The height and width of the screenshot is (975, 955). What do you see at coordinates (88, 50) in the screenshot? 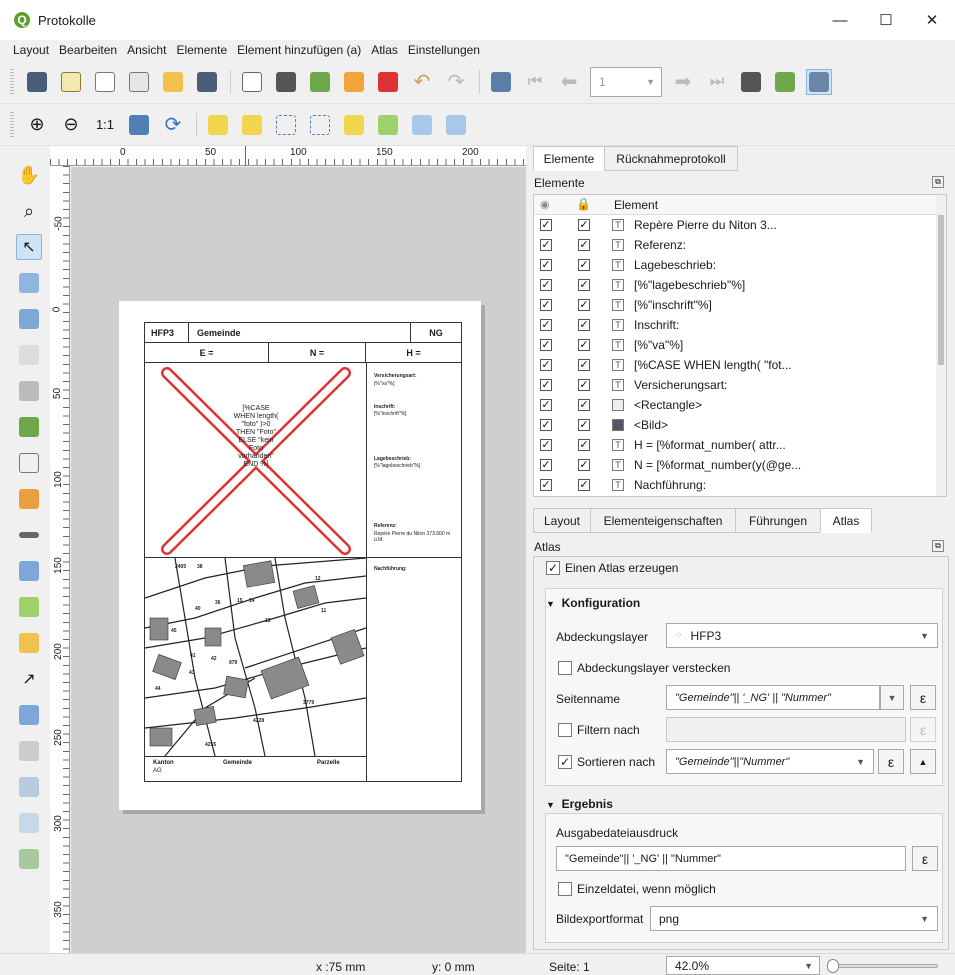
I see `menu-bearbeiten: Bearbeiten` at bounding box center [88, 50].